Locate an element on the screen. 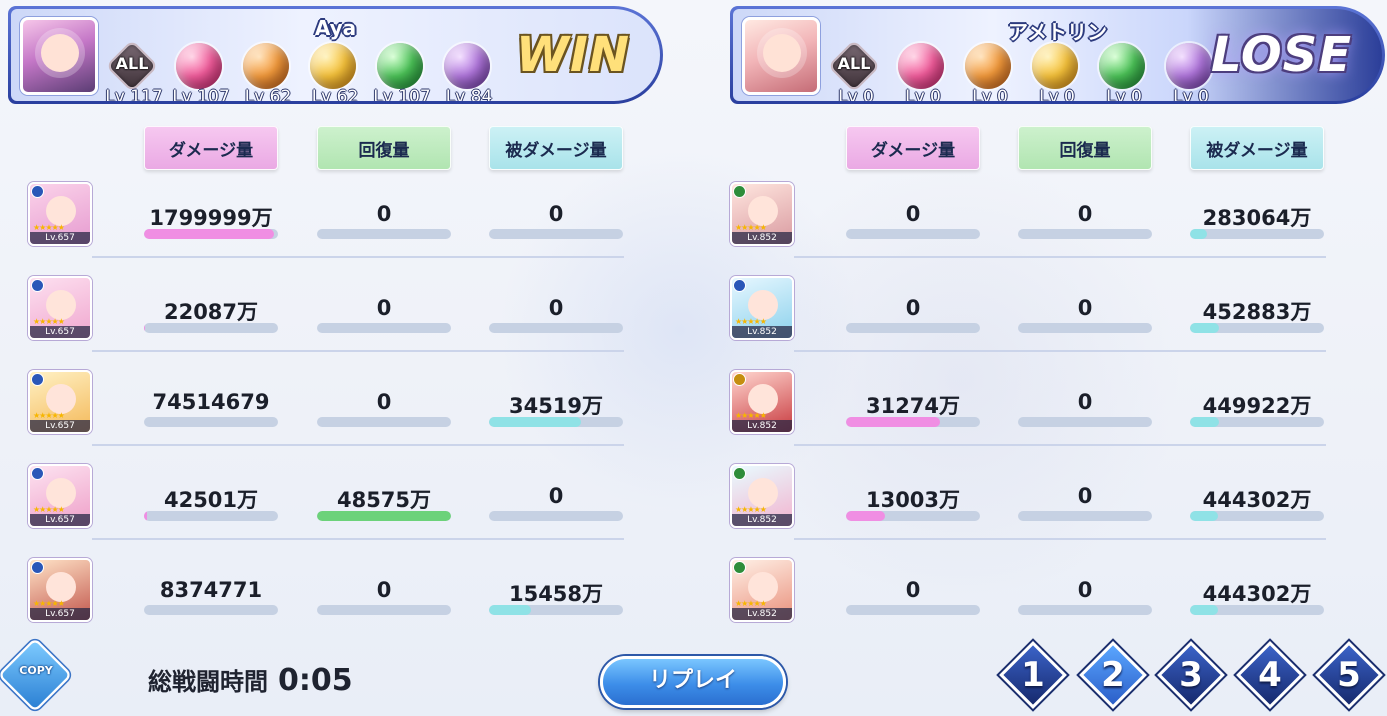 The width and height of the screenshot is (1387, 716). unit-row: ★★★★★ Lv.657 74514679 0 34519万 is located at coordinates (330, 417).